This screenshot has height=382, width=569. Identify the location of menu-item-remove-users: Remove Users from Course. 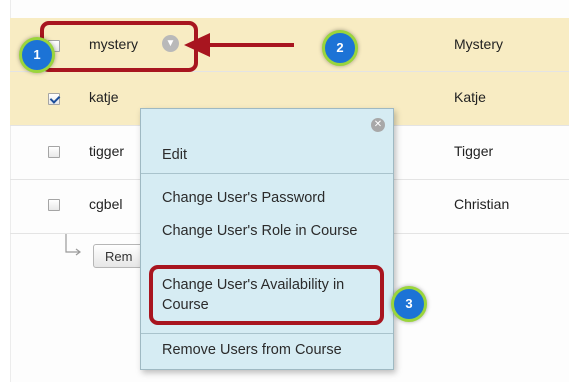
(252, 350).